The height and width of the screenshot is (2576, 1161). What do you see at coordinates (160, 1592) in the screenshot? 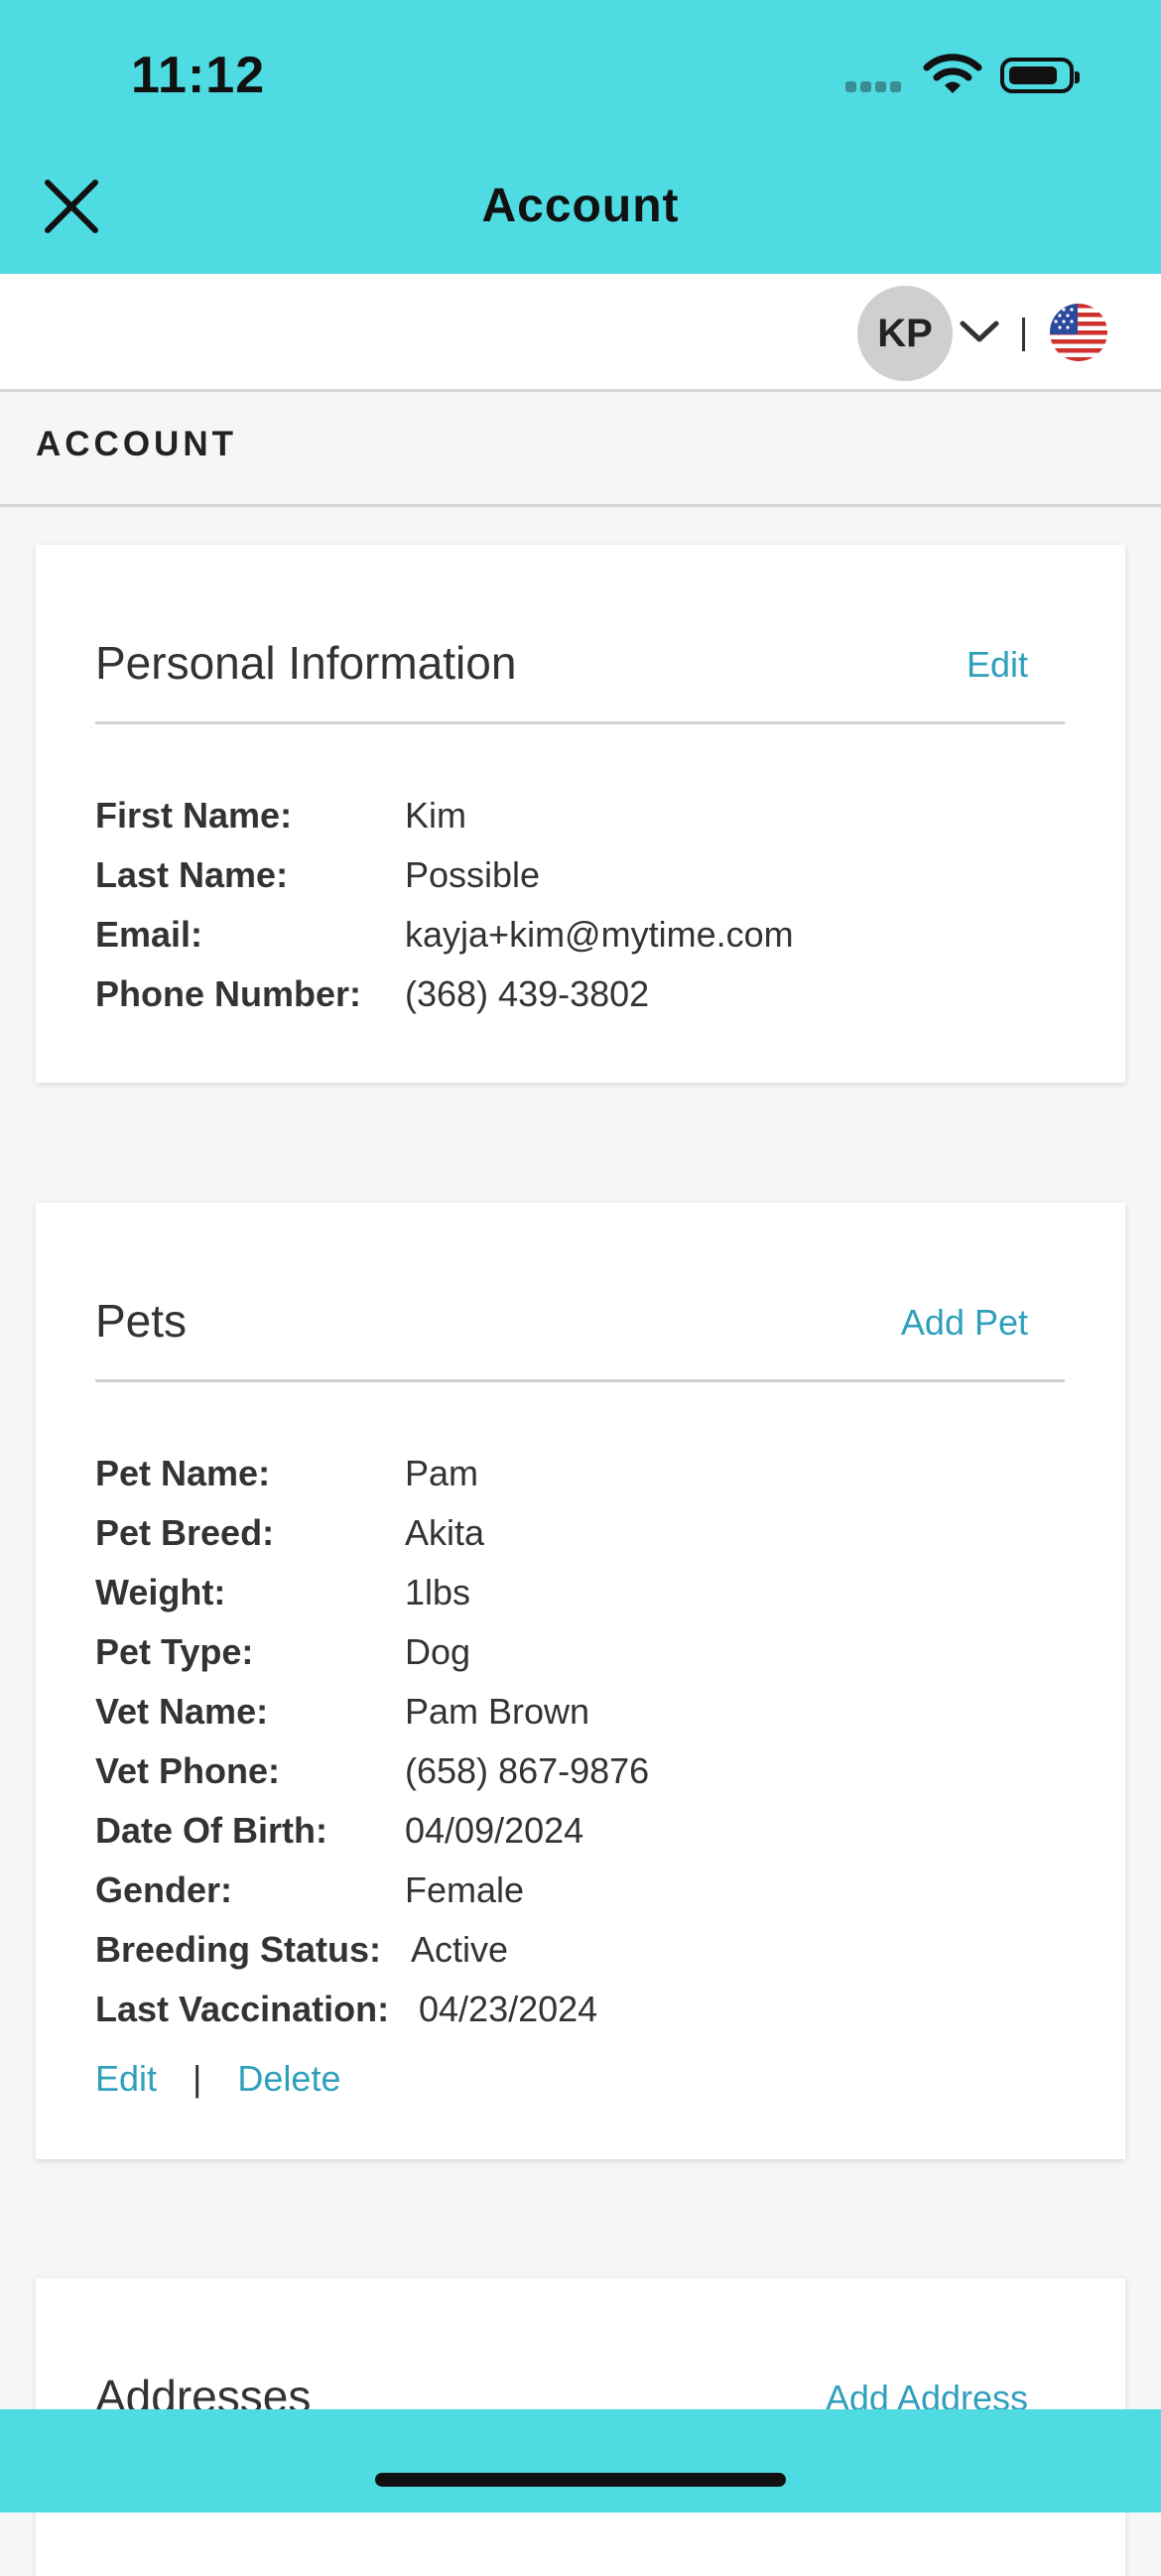
I see `field-label: Weight:` at bounding box center [160, 1592].